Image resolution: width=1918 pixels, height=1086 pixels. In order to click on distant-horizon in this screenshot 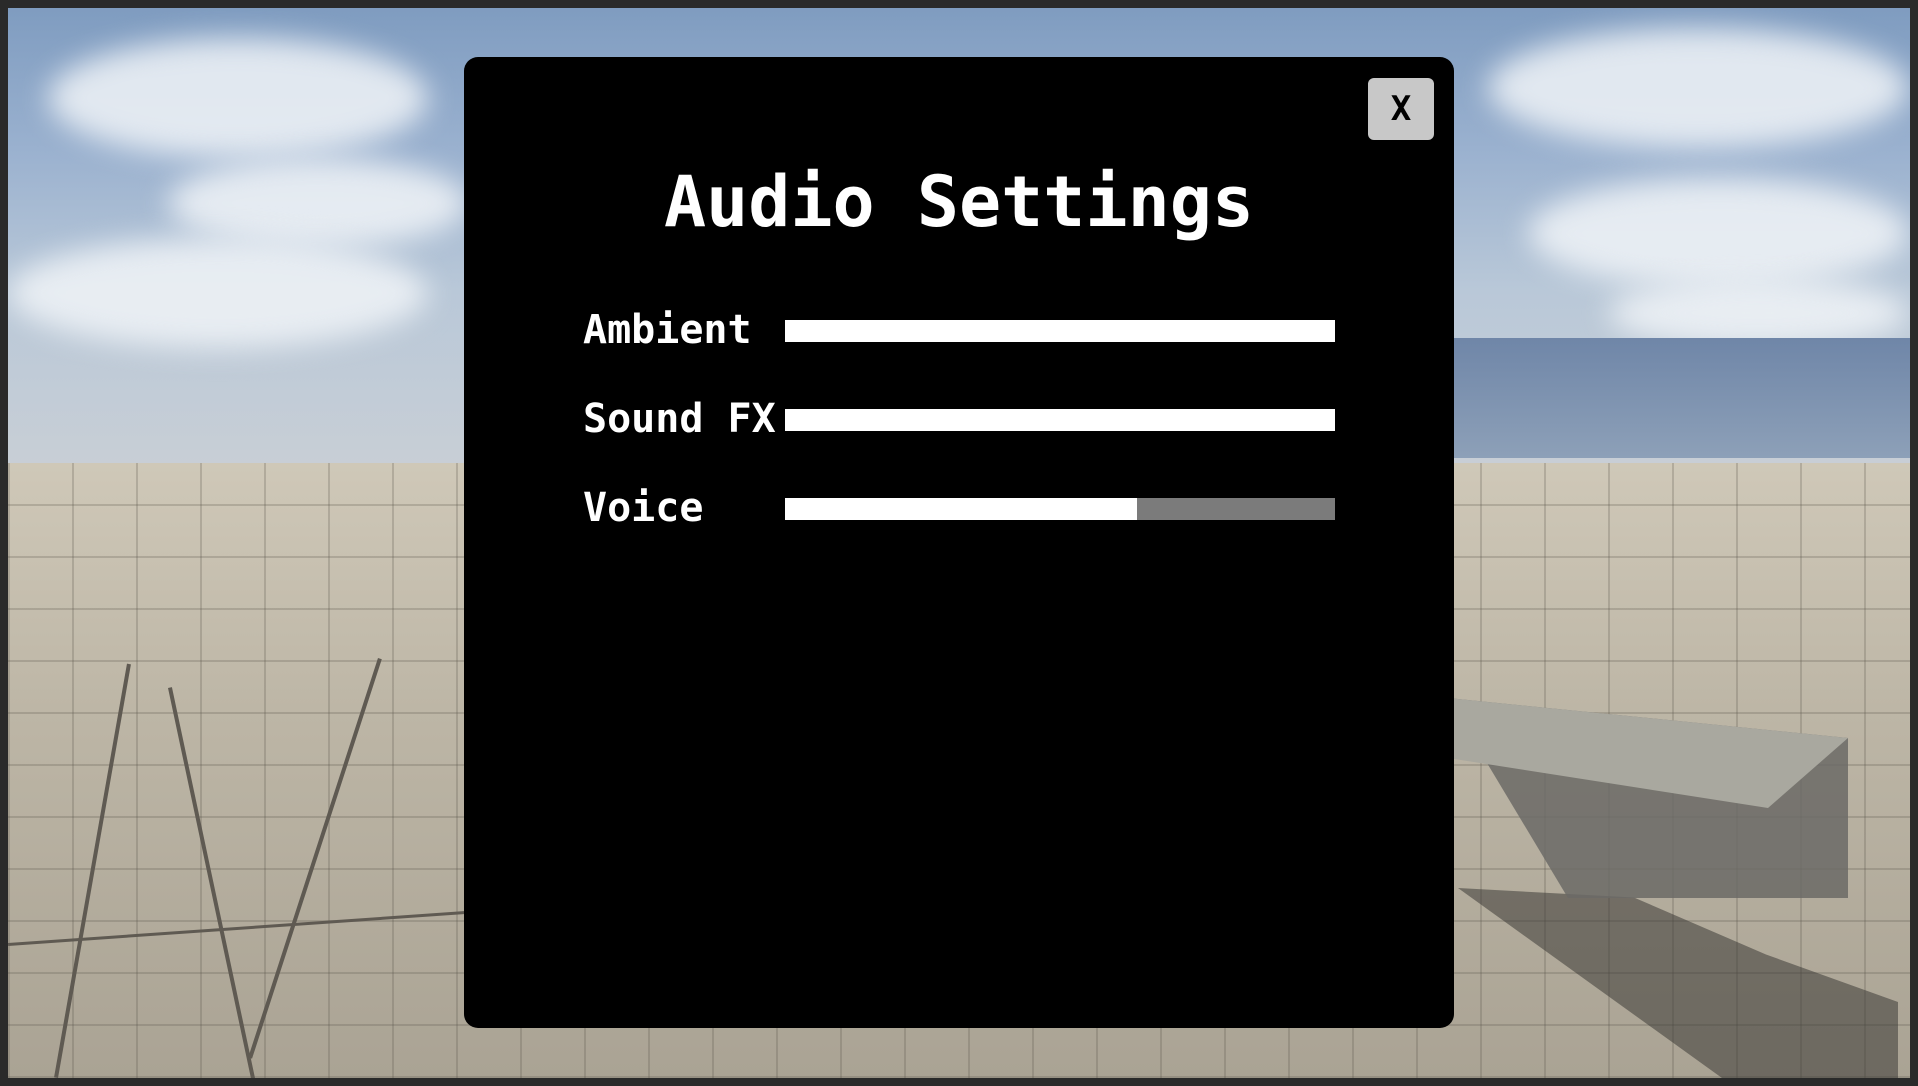, I will do `click(1679, 398)`.